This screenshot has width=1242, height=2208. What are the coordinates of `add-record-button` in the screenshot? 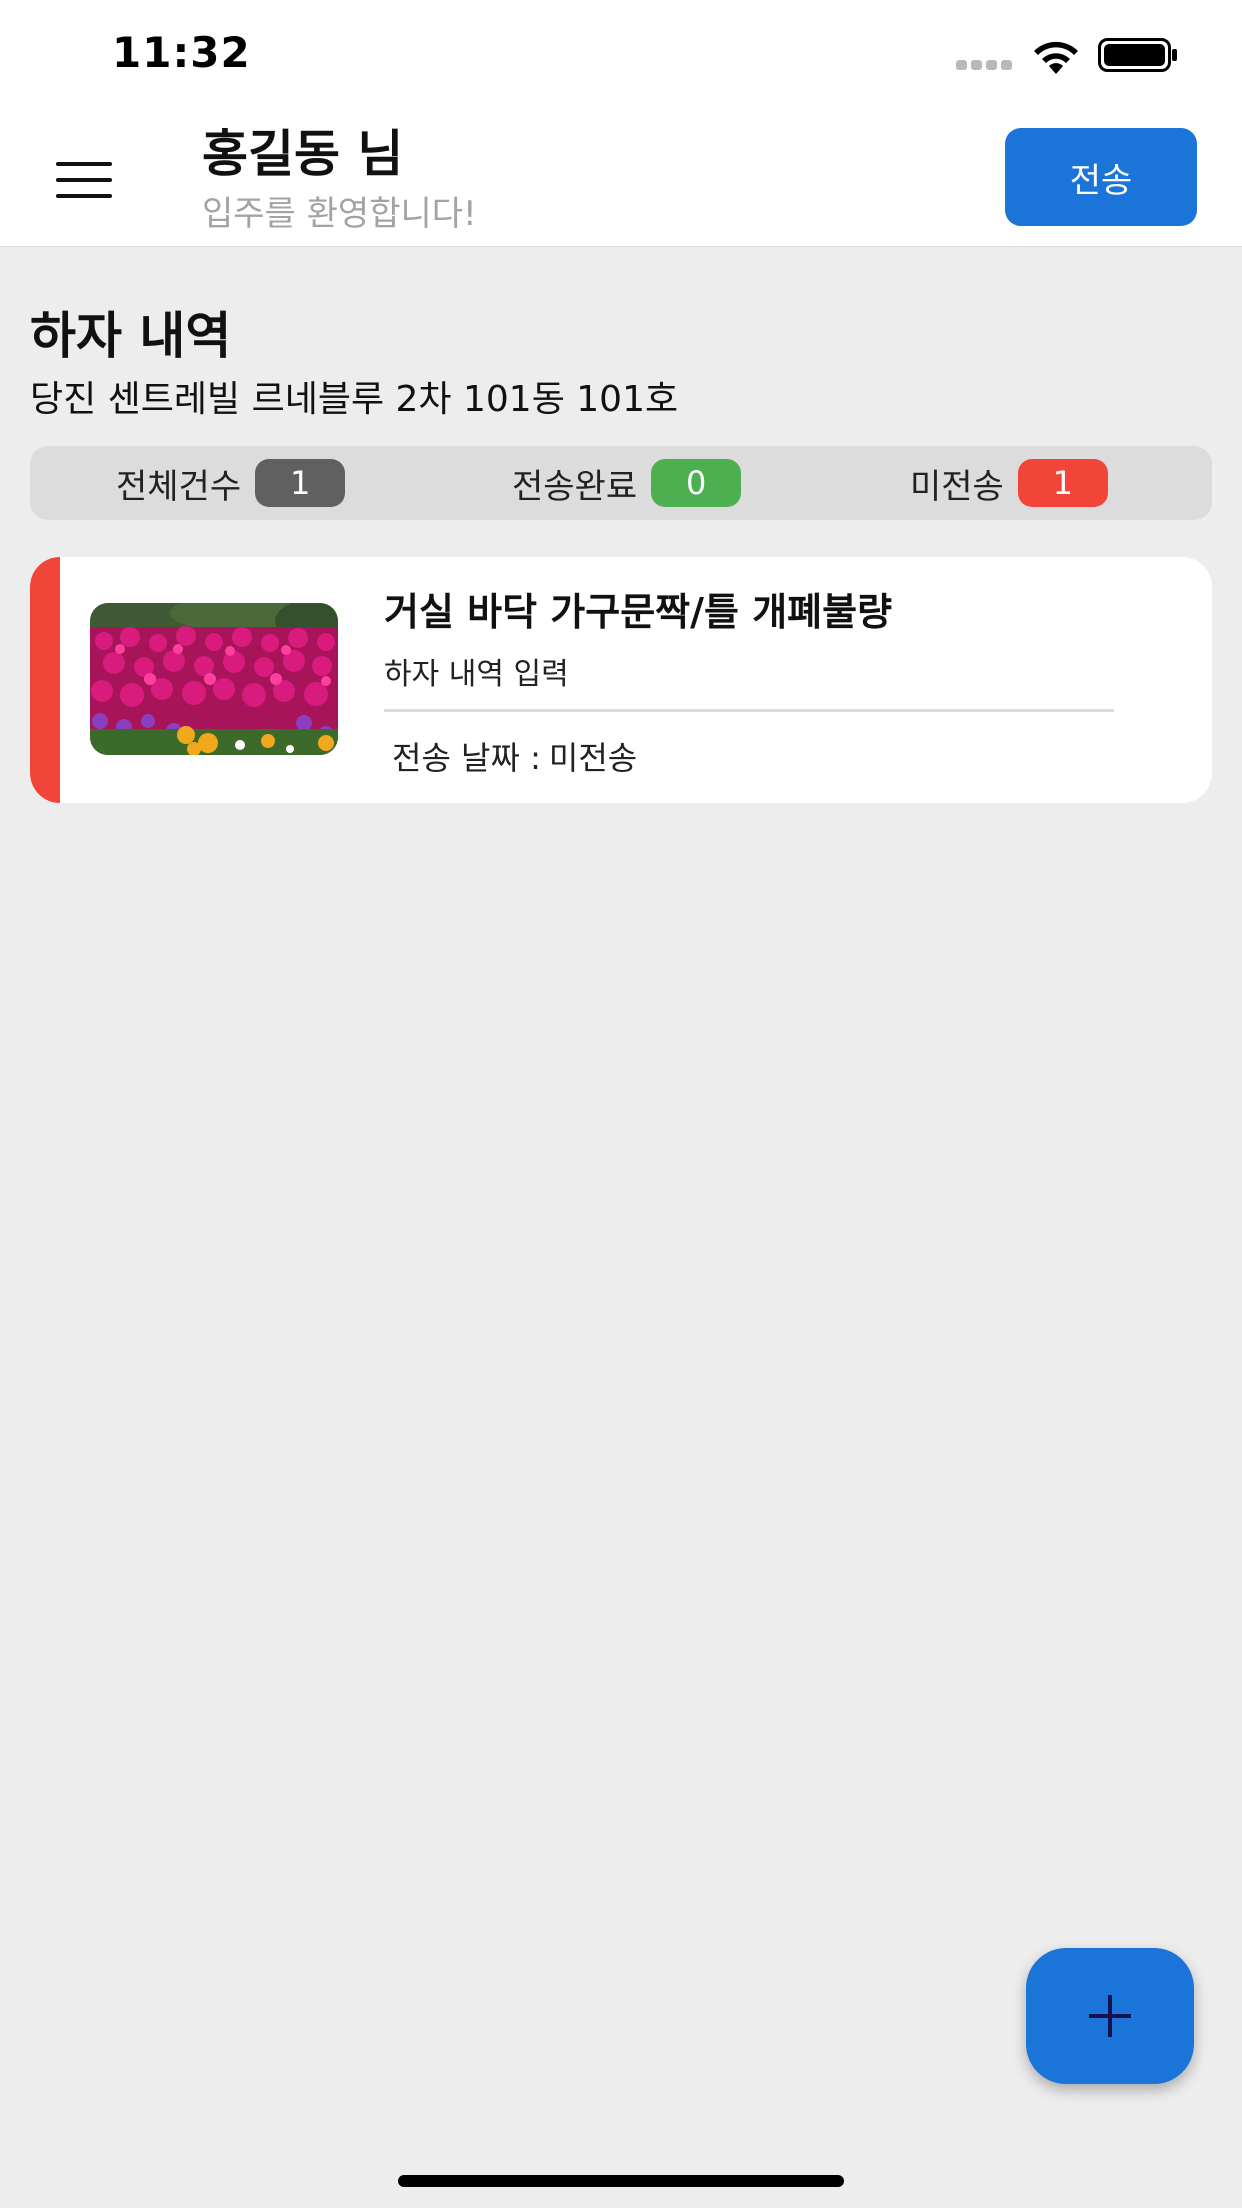 It's located at (1110, 2016).